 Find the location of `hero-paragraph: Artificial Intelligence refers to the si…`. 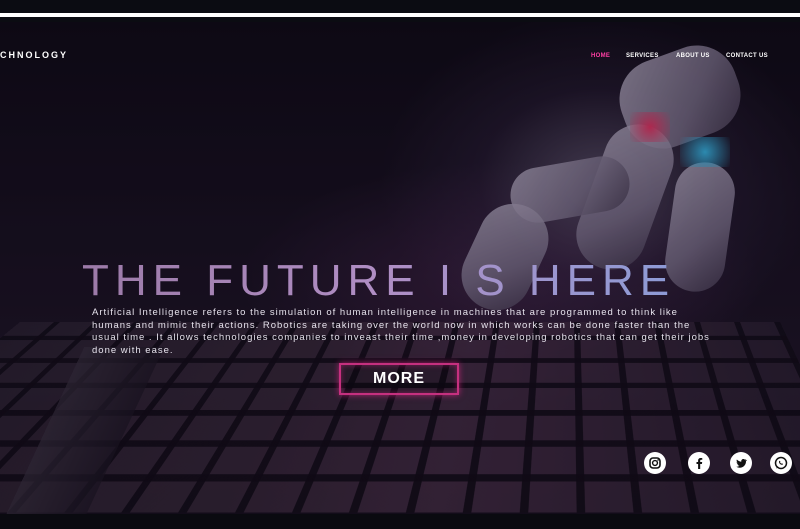

hero-paragraph: Artificial Intelligence refers to the si… is located at coordinates (401, 331).